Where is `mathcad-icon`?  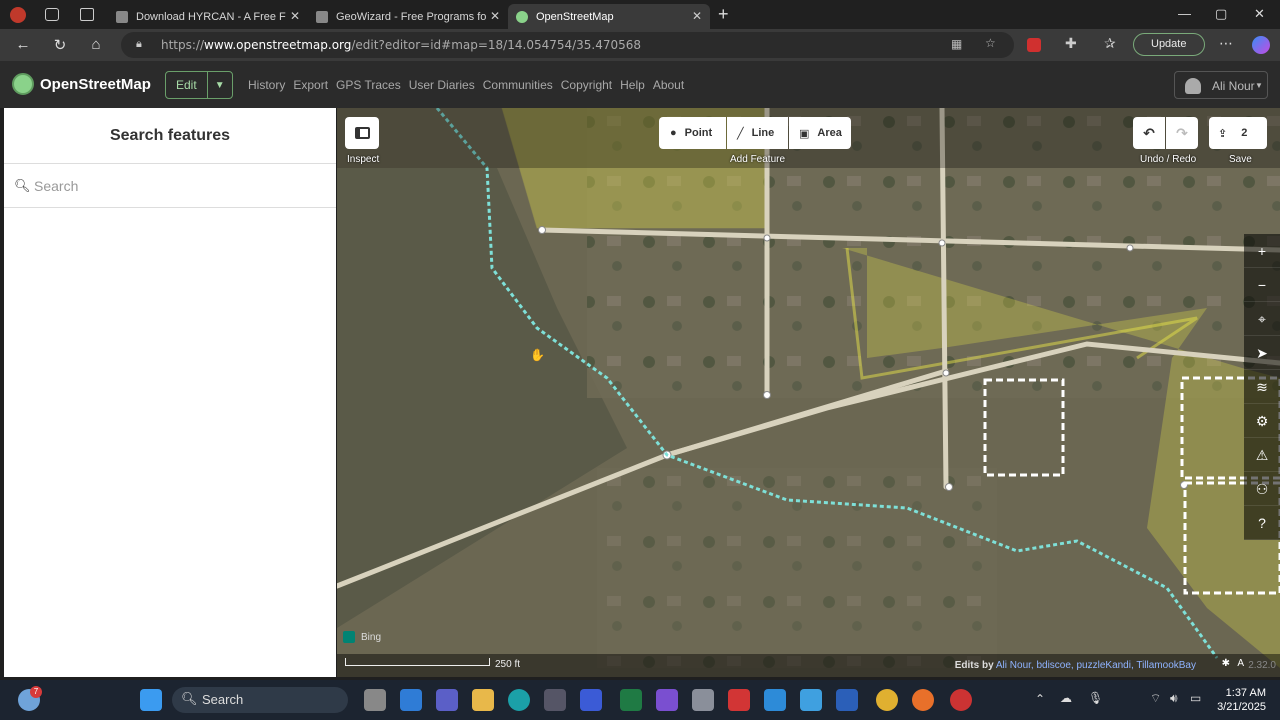 mathcad-icon is located at coordinates (591, 700).